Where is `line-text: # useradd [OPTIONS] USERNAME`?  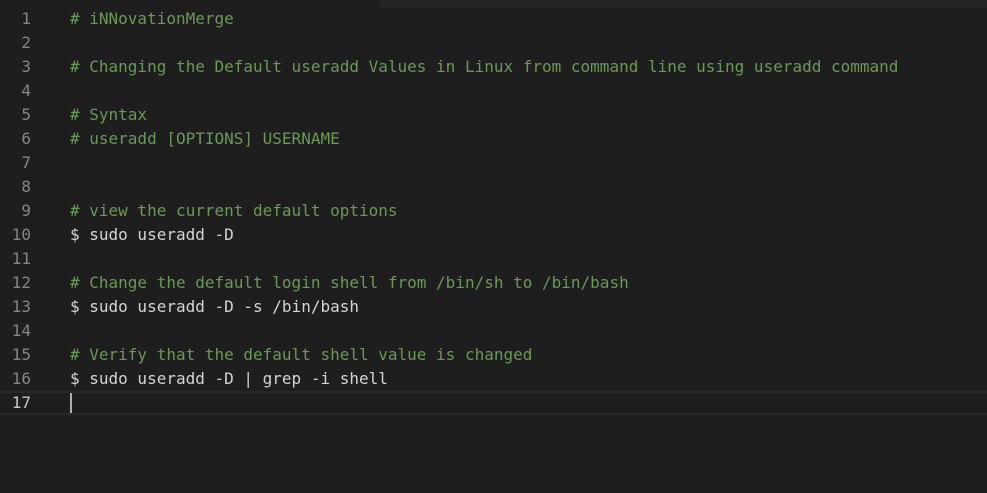 line-text: # useradd [OPTIONS] USERNAME is located at coordinates (205, 138).